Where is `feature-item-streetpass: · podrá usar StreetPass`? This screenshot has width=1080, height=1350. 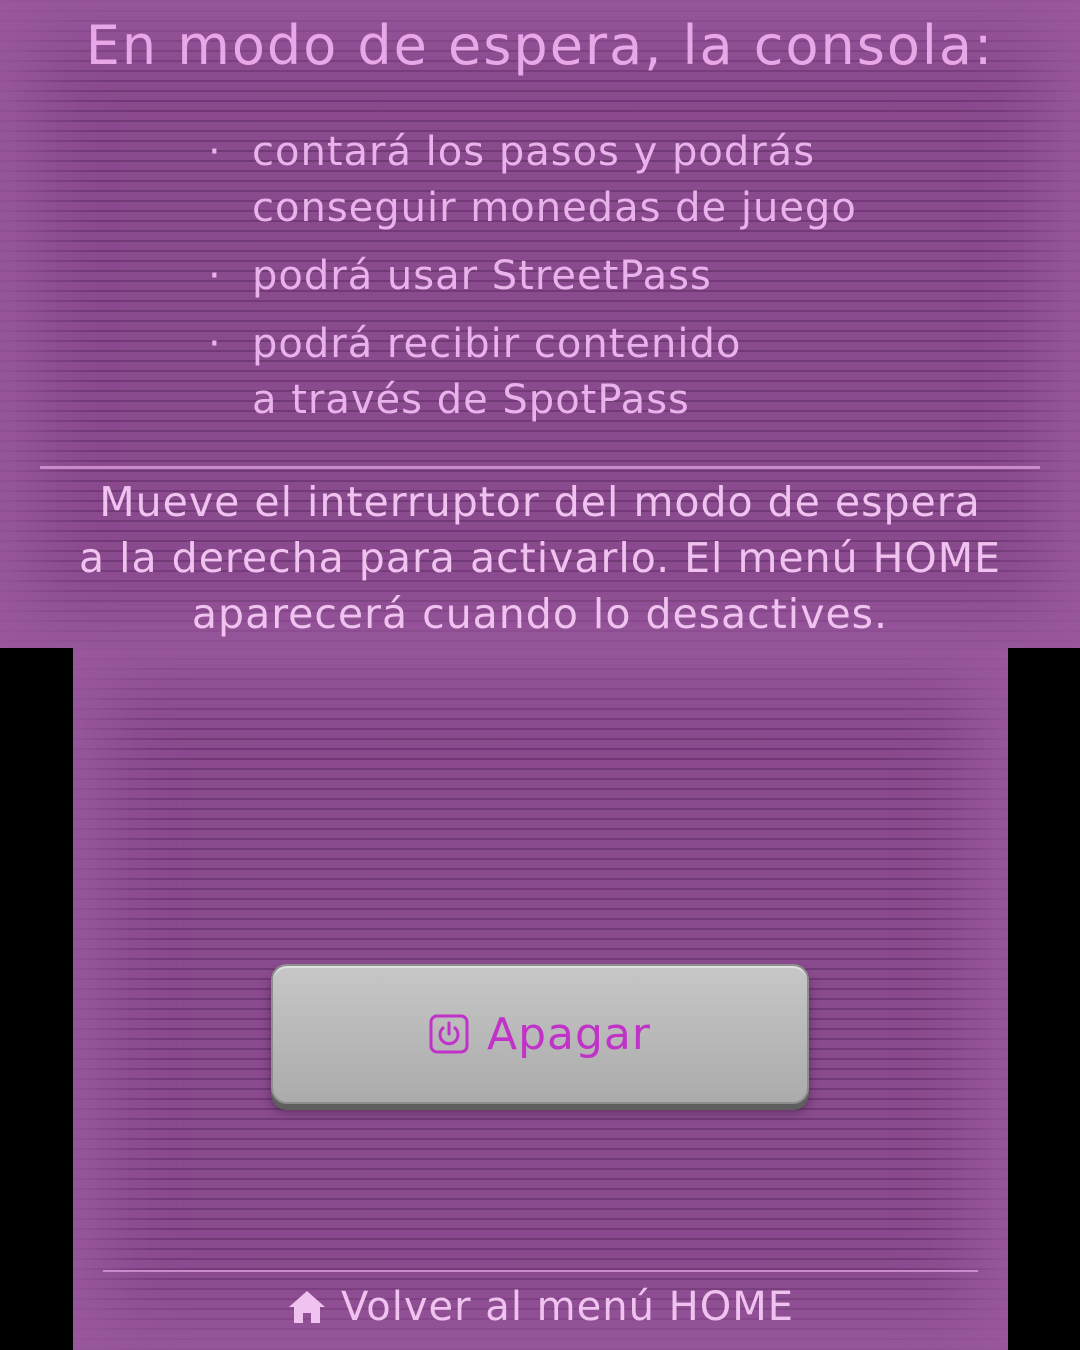
feature-item-streetpass: · podrá usar StreetPass is located at coordinates (532, 276).